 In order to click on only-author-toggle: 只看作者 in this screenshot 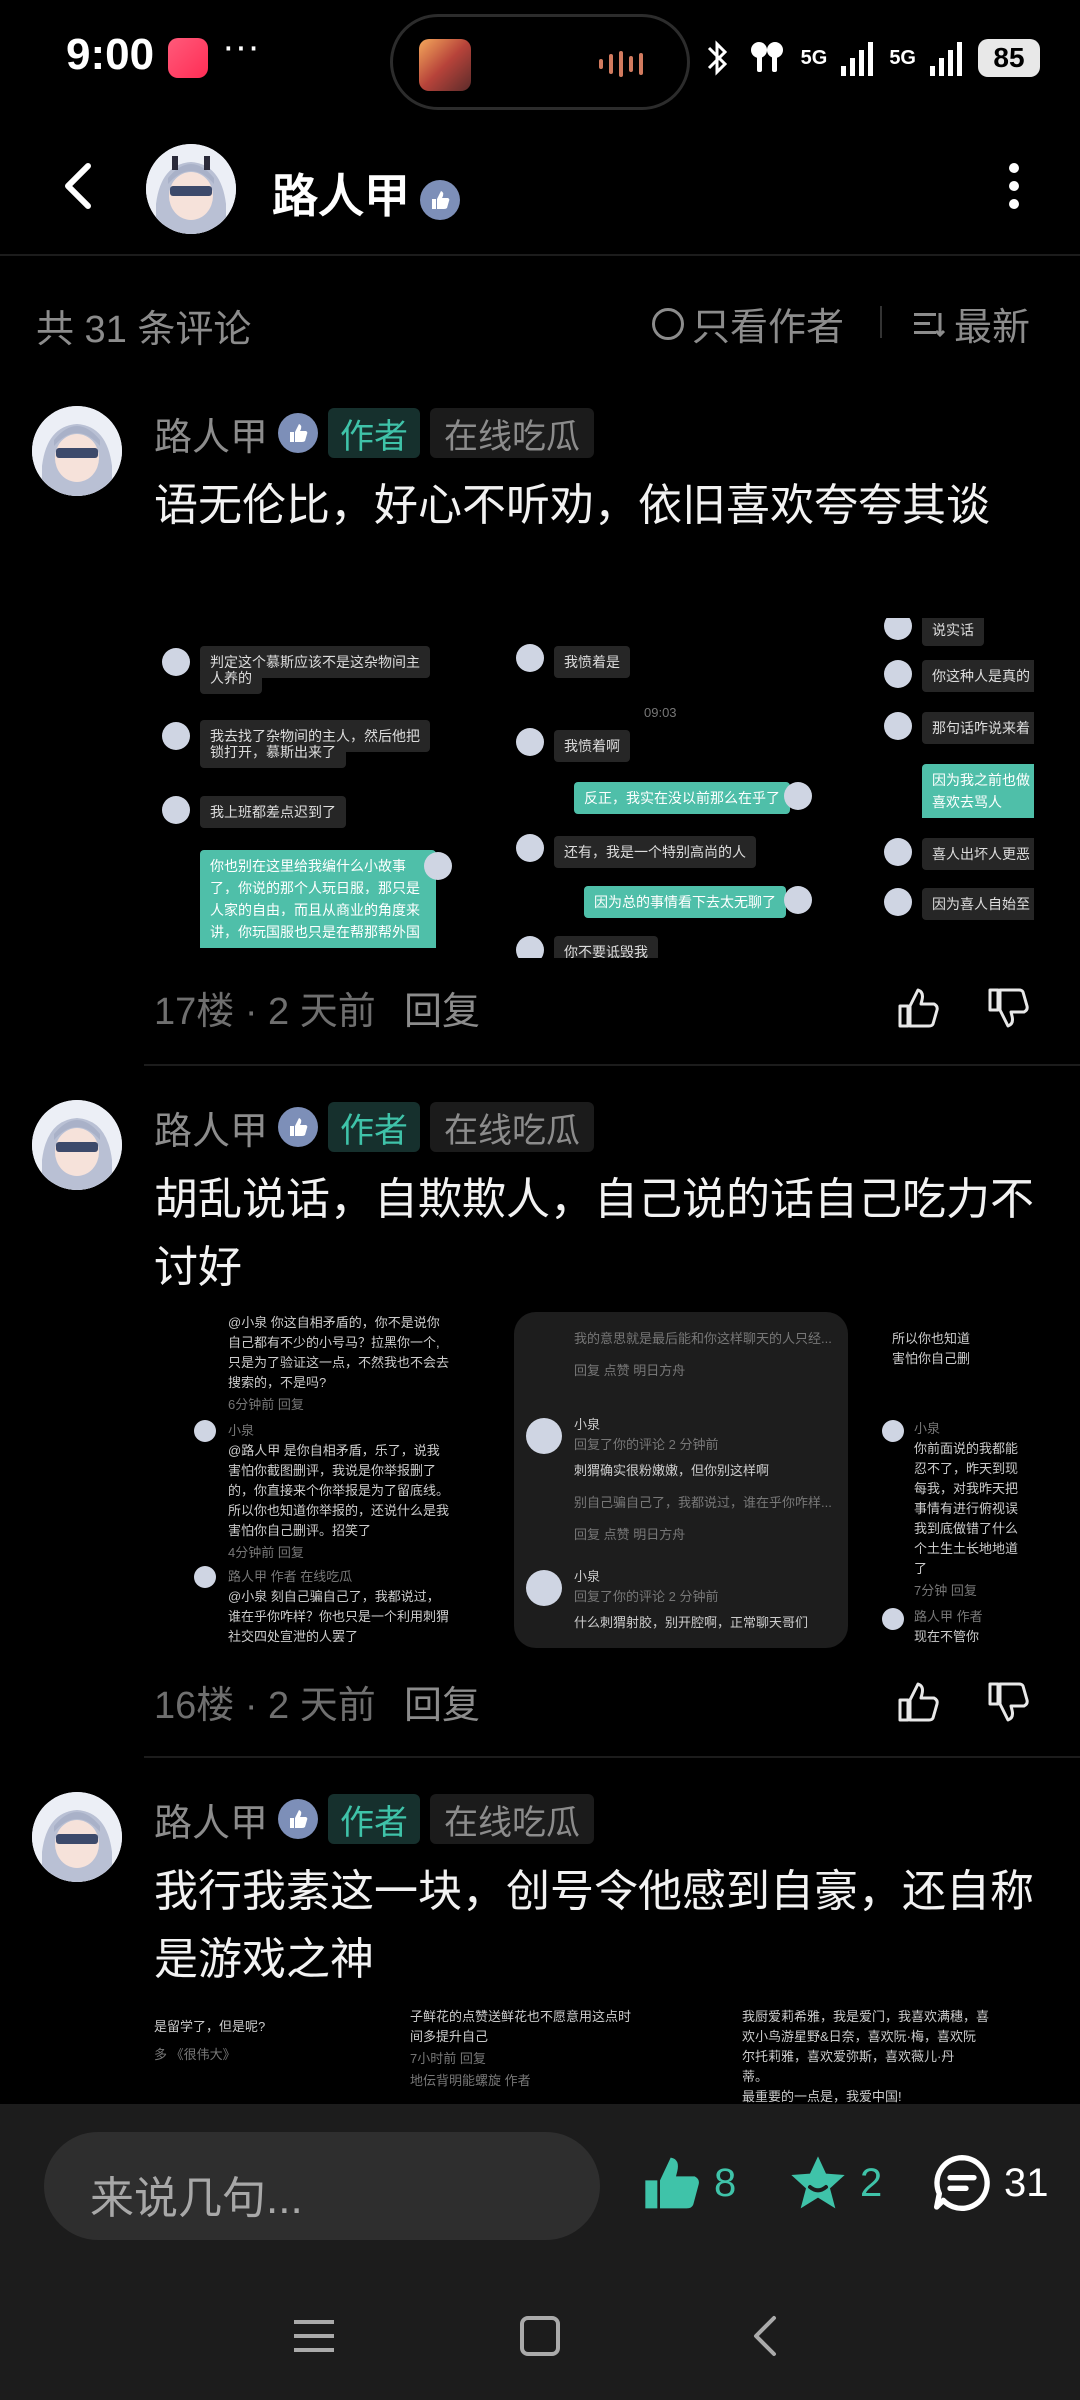, I will do `click(748, 323)`.